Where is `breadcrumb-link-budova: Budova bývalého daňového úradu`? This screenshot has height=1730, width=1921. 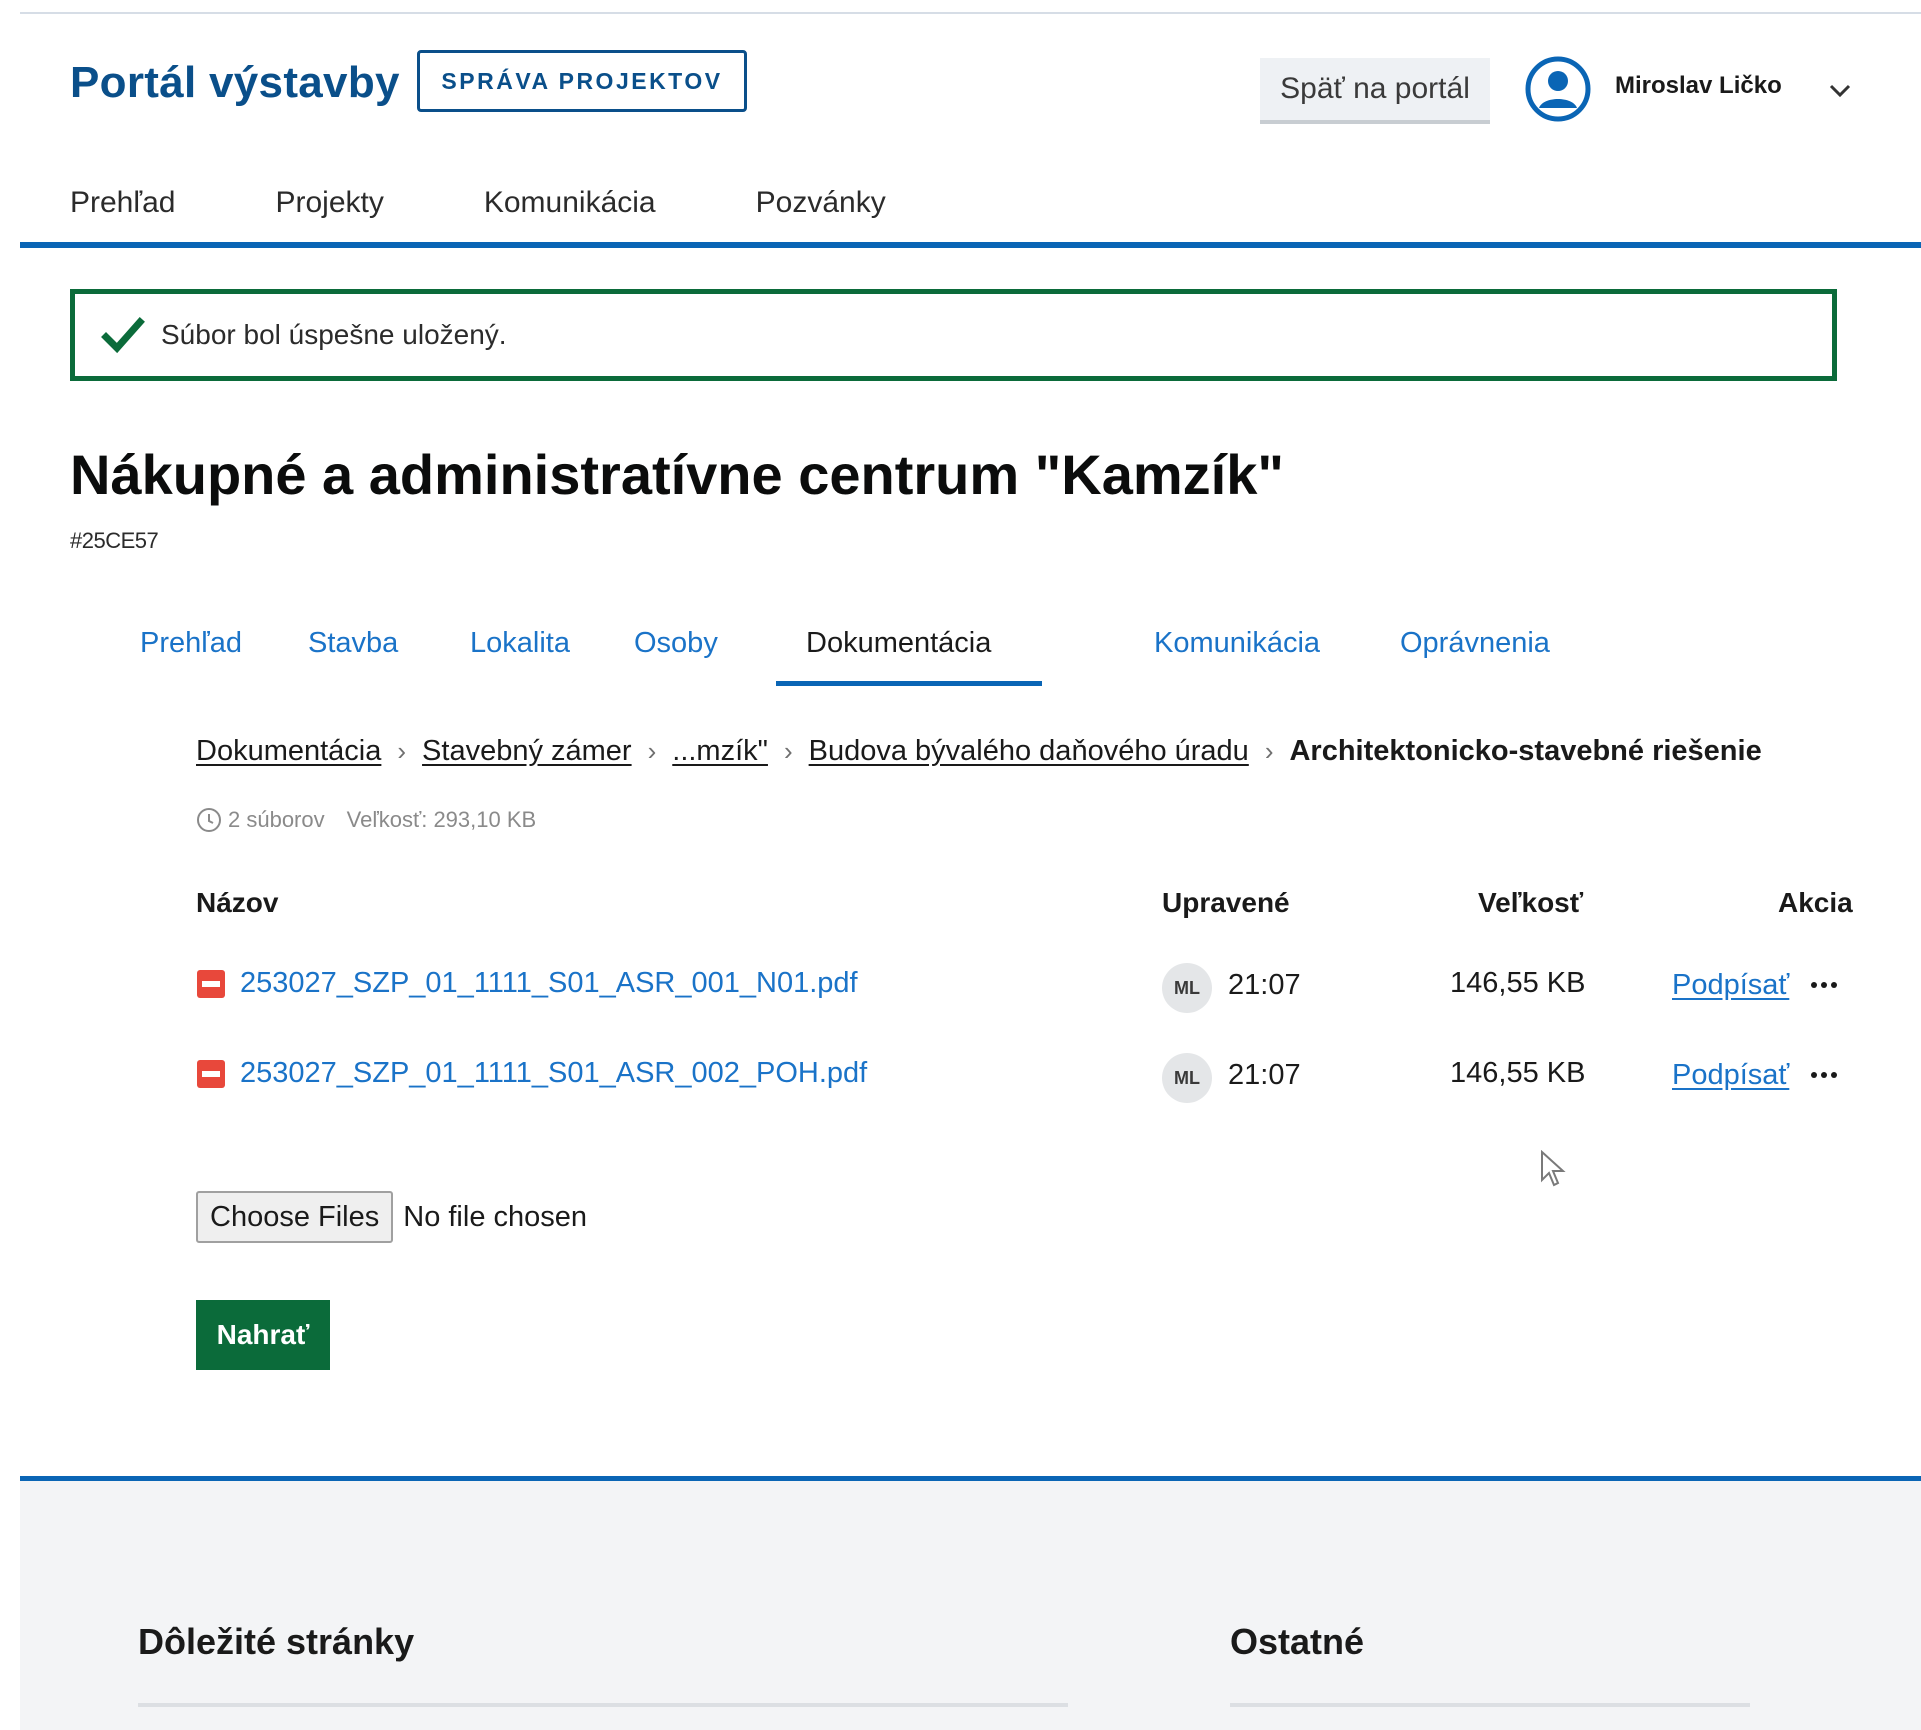
breadcrumb-link-budova: Budova bývalého daňového úradu is located at coordinates (1029, 751).